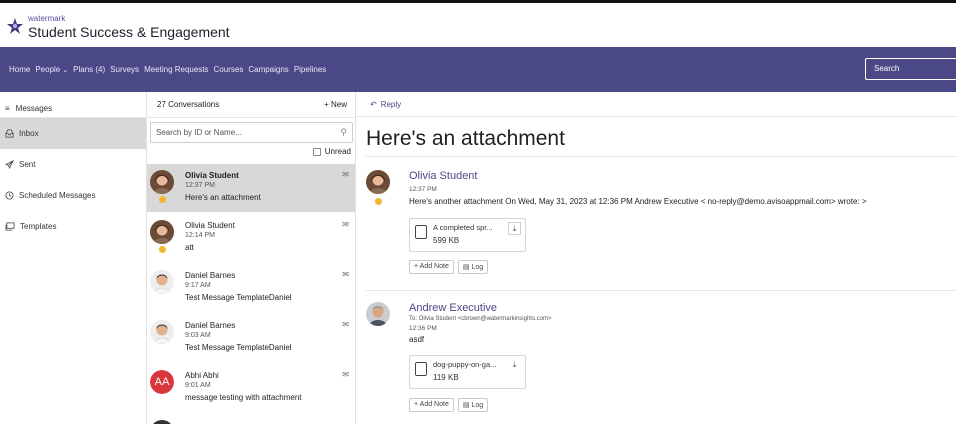 This screenshot has height=424, width=956. I want to click on conversation-time: 9:01 AM, so click(198, 385).